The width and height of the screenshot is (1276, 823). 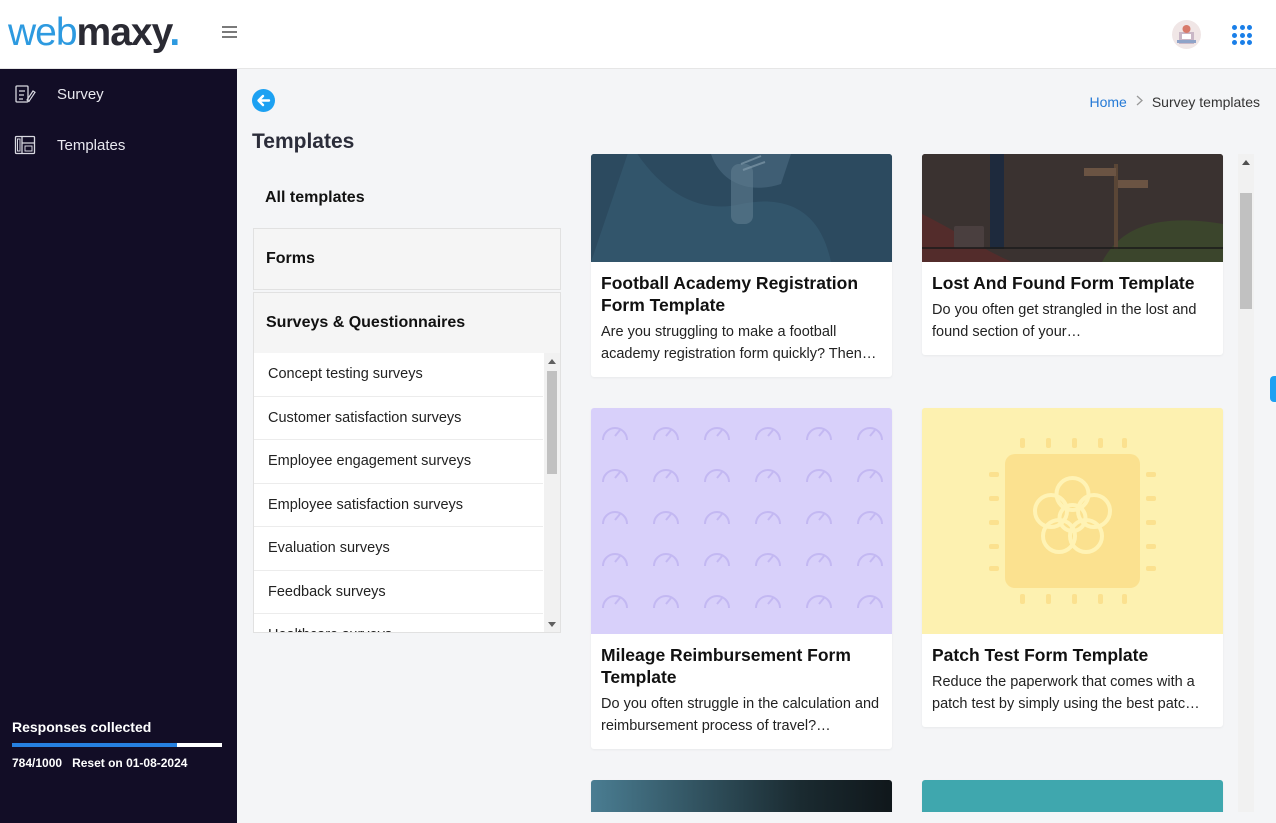 I want to click on webmaxy-logo: webmaxy., so click(x=94, y=33).